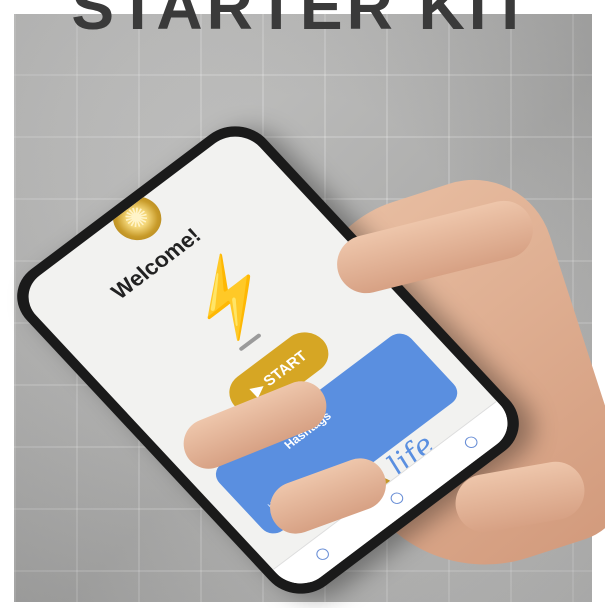  Describe the element at coordinates (397, 498) in the screenshot. I see `nav-profile-icon` at that location.